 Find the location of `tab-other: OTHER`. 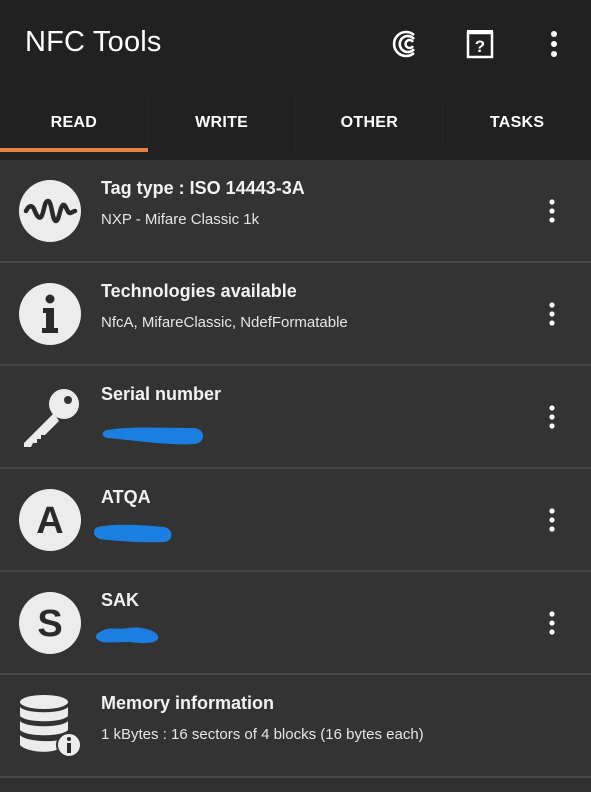

tab-other: OTHER is located at coordinates (370, 124).